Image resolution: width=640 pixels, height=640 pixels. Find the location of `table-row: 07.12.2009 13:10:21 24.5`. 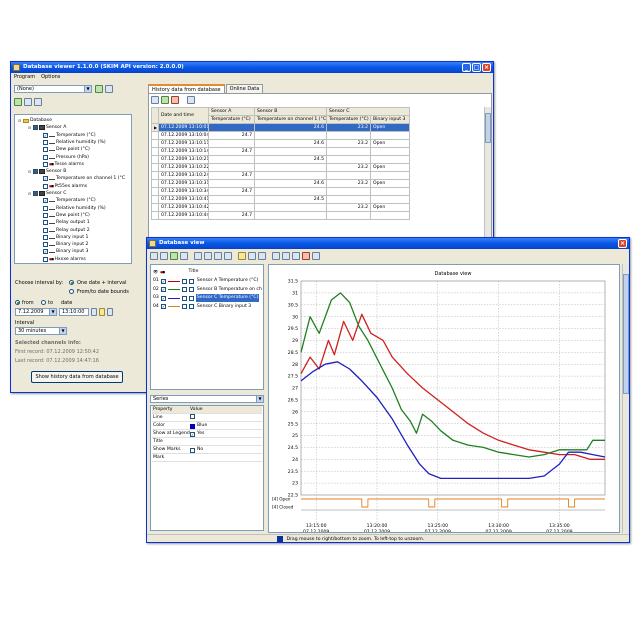

table-row: 07.12.2009 13:10:21 24.5 is located at coordinates (281, 159).